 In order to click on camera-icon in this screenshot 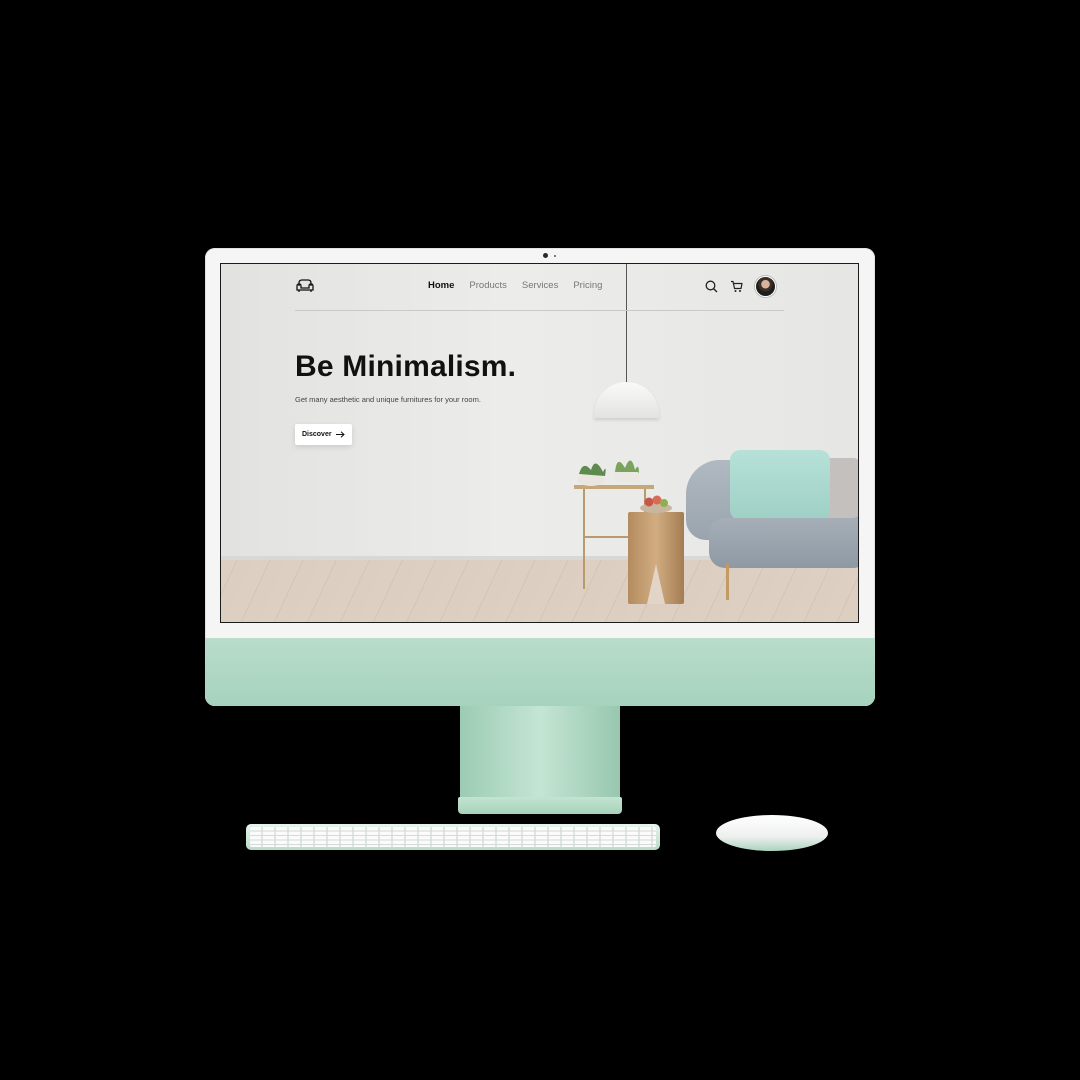, I will do `click(545, 255)`.